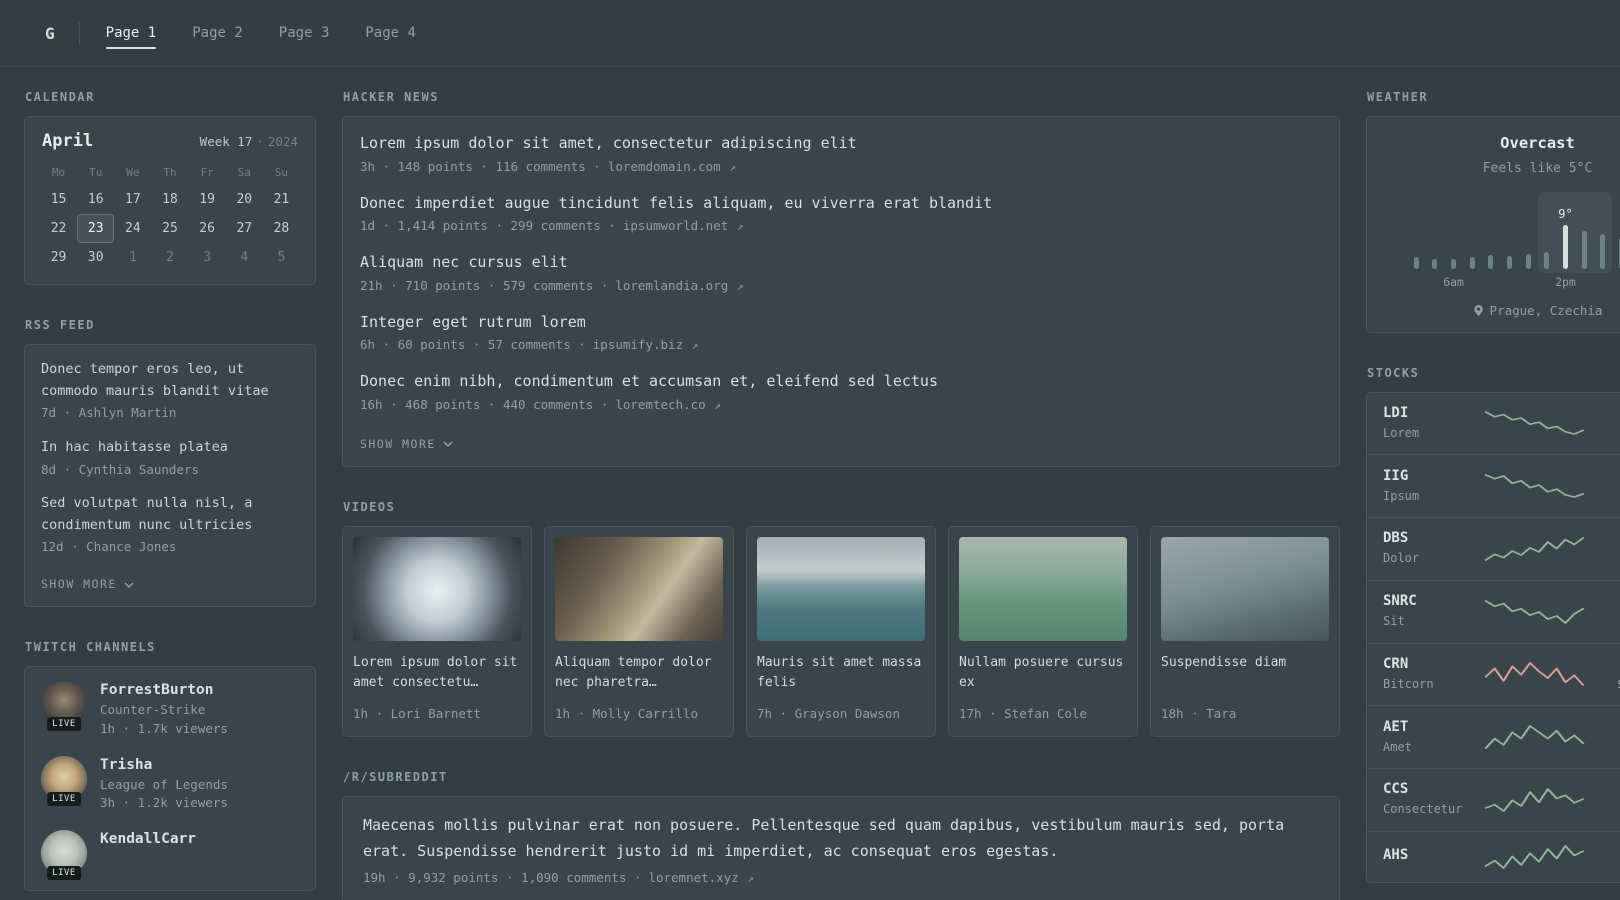  Describe the element at coordinates (668, 404) in the screenshot. I see `hackernews-item-domain-link: loremtech.co ↗` at that location.